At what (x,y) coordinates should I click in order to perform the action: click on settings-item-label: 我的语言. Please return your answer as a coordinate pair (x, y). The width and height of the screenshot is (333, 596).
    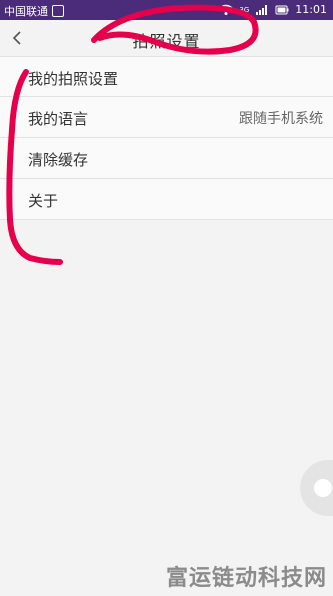
    Looking at the image, I should click on (58, 119).